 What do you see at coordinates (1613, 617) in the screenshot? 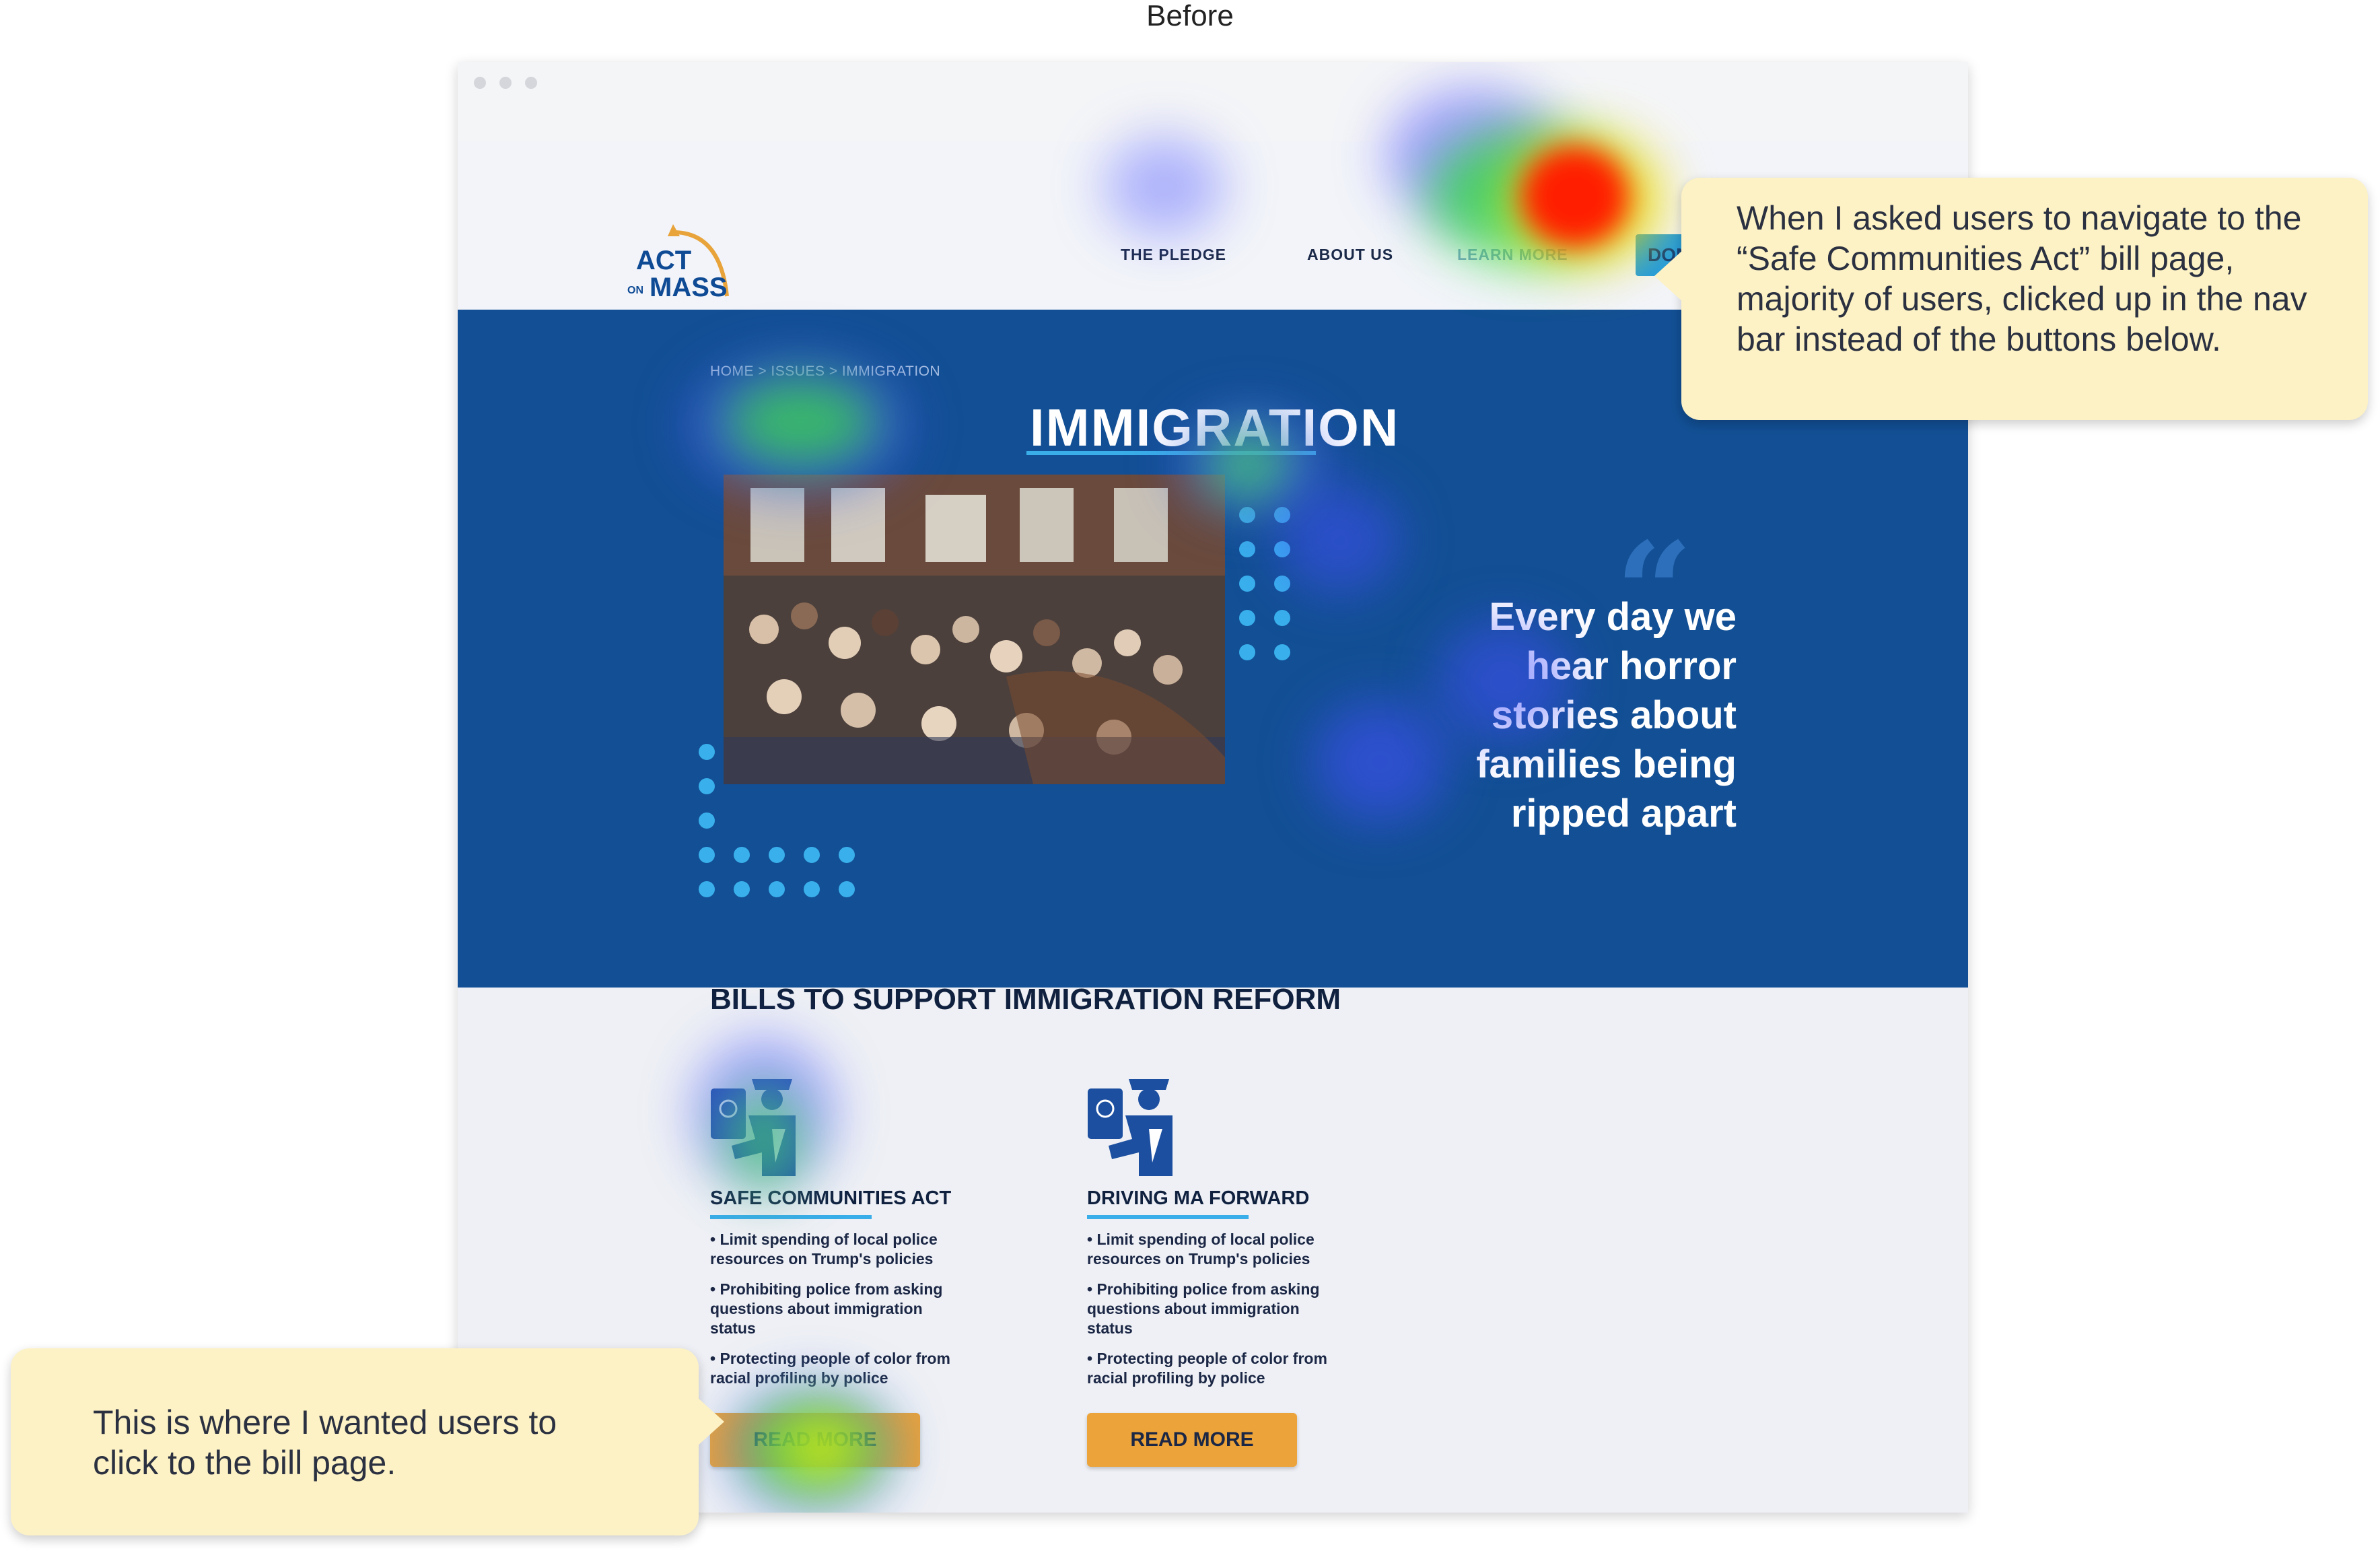
I see `quote-line: Every day we` at bounding box center [1613, 617].